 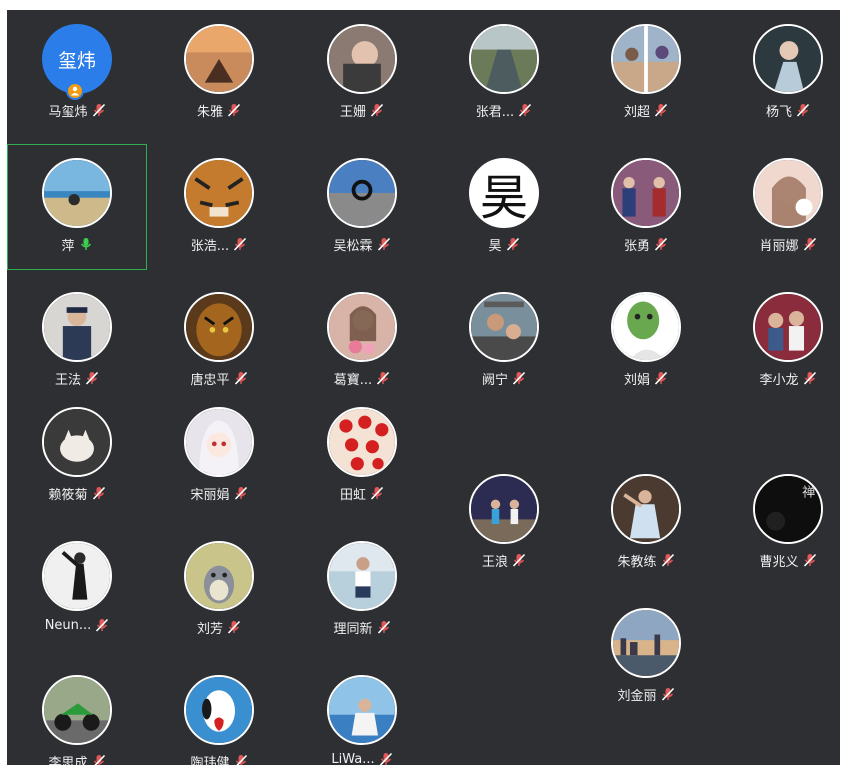 What do you see at coordinates (646, 193) in the screenshot?
I see `boxing-photo` at bounding box center [646, 193].